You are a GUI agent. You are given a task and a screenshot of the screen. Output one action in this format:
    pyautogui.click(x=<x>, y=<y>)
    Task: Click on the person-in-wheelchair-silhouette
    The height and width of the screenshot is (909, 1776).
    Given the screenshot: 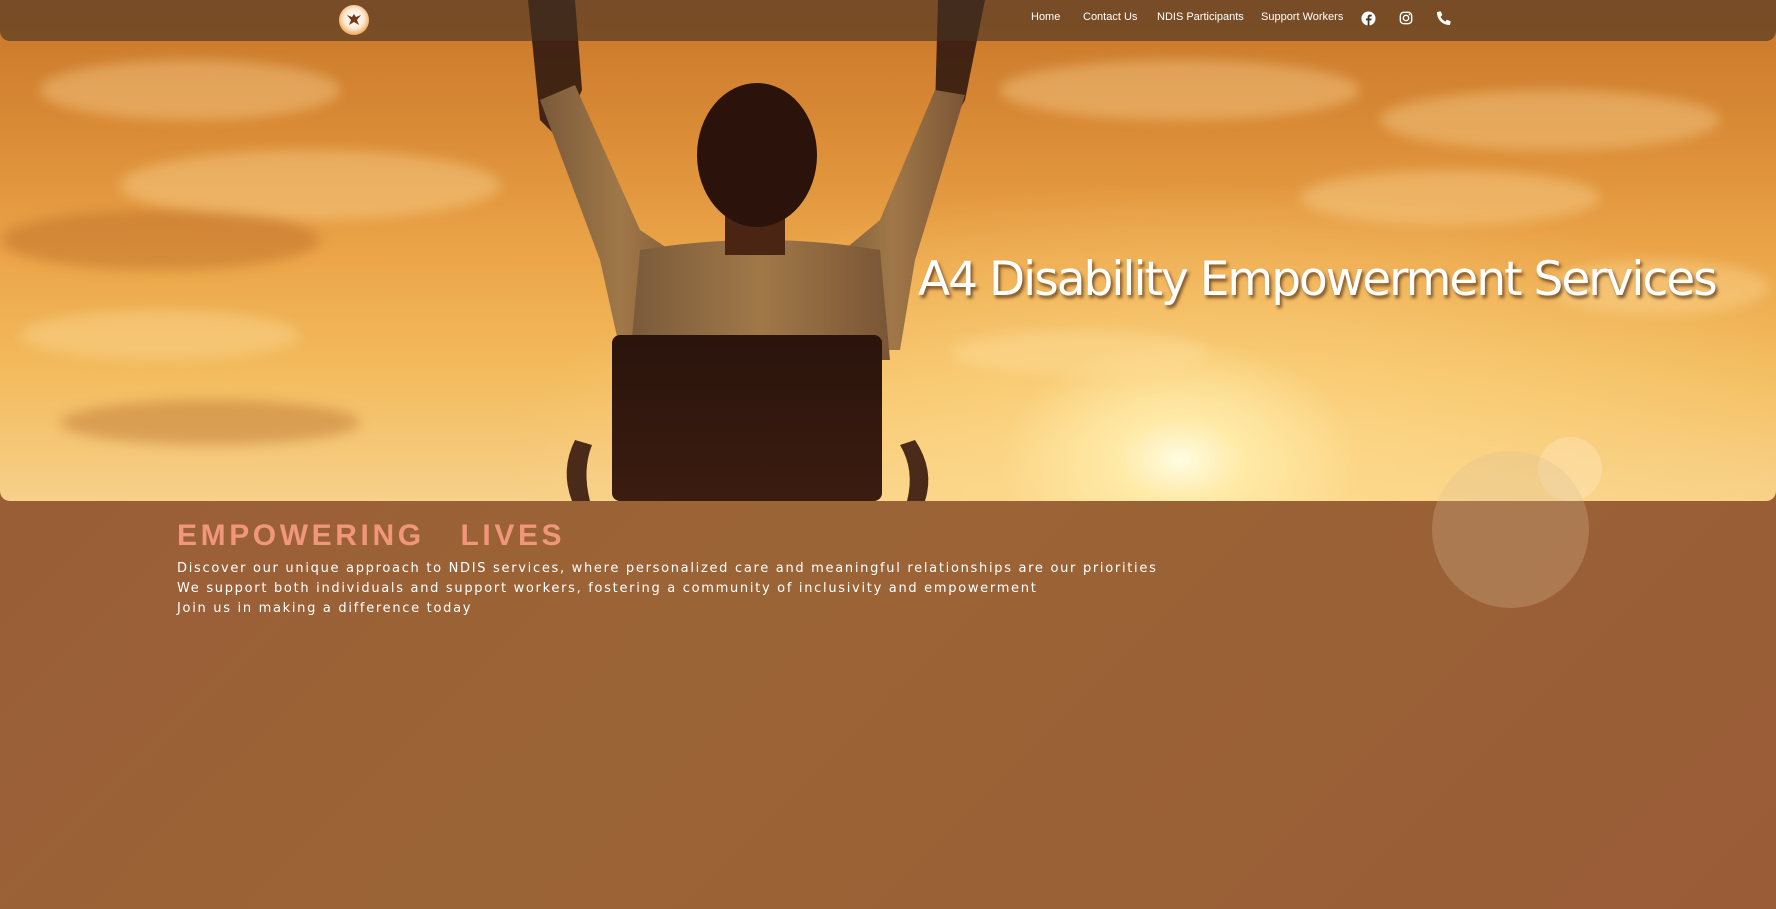 What is the action you would take?
    pyautogui.click(x=756, y=250)
    